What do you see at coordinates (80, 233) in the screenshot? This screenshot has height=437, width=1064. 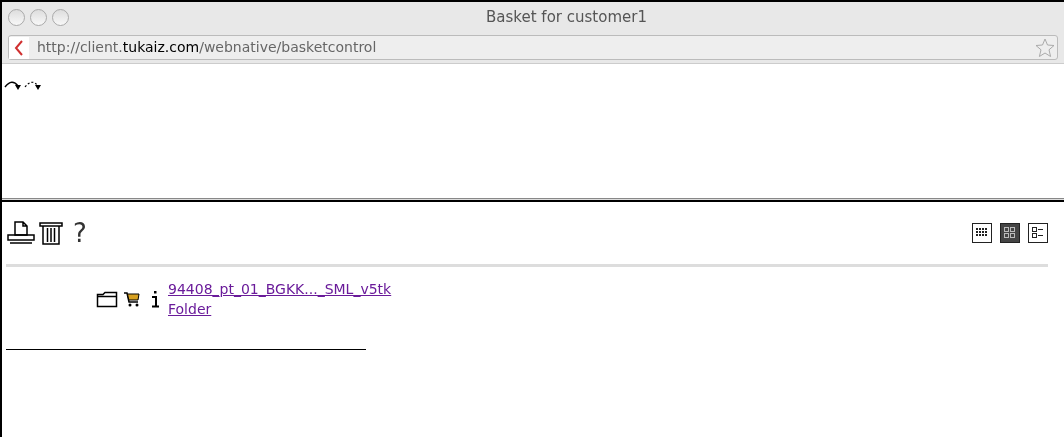 I see `help-button: ?` at bounding box center [80, 233].